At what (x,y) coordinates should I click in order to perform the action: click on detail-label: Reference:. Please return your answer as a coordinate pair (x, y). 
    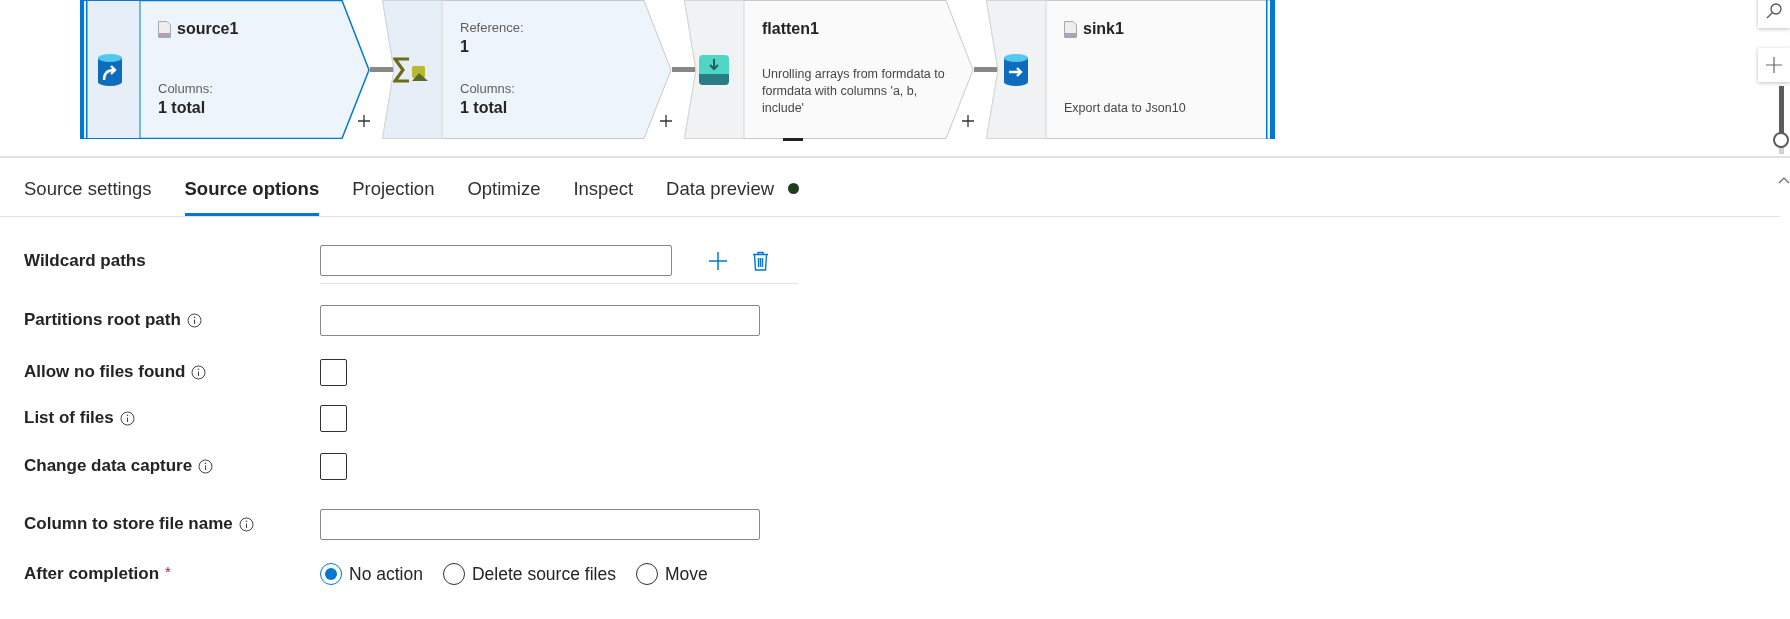
    Looking at the image, I should click on (492, 27).